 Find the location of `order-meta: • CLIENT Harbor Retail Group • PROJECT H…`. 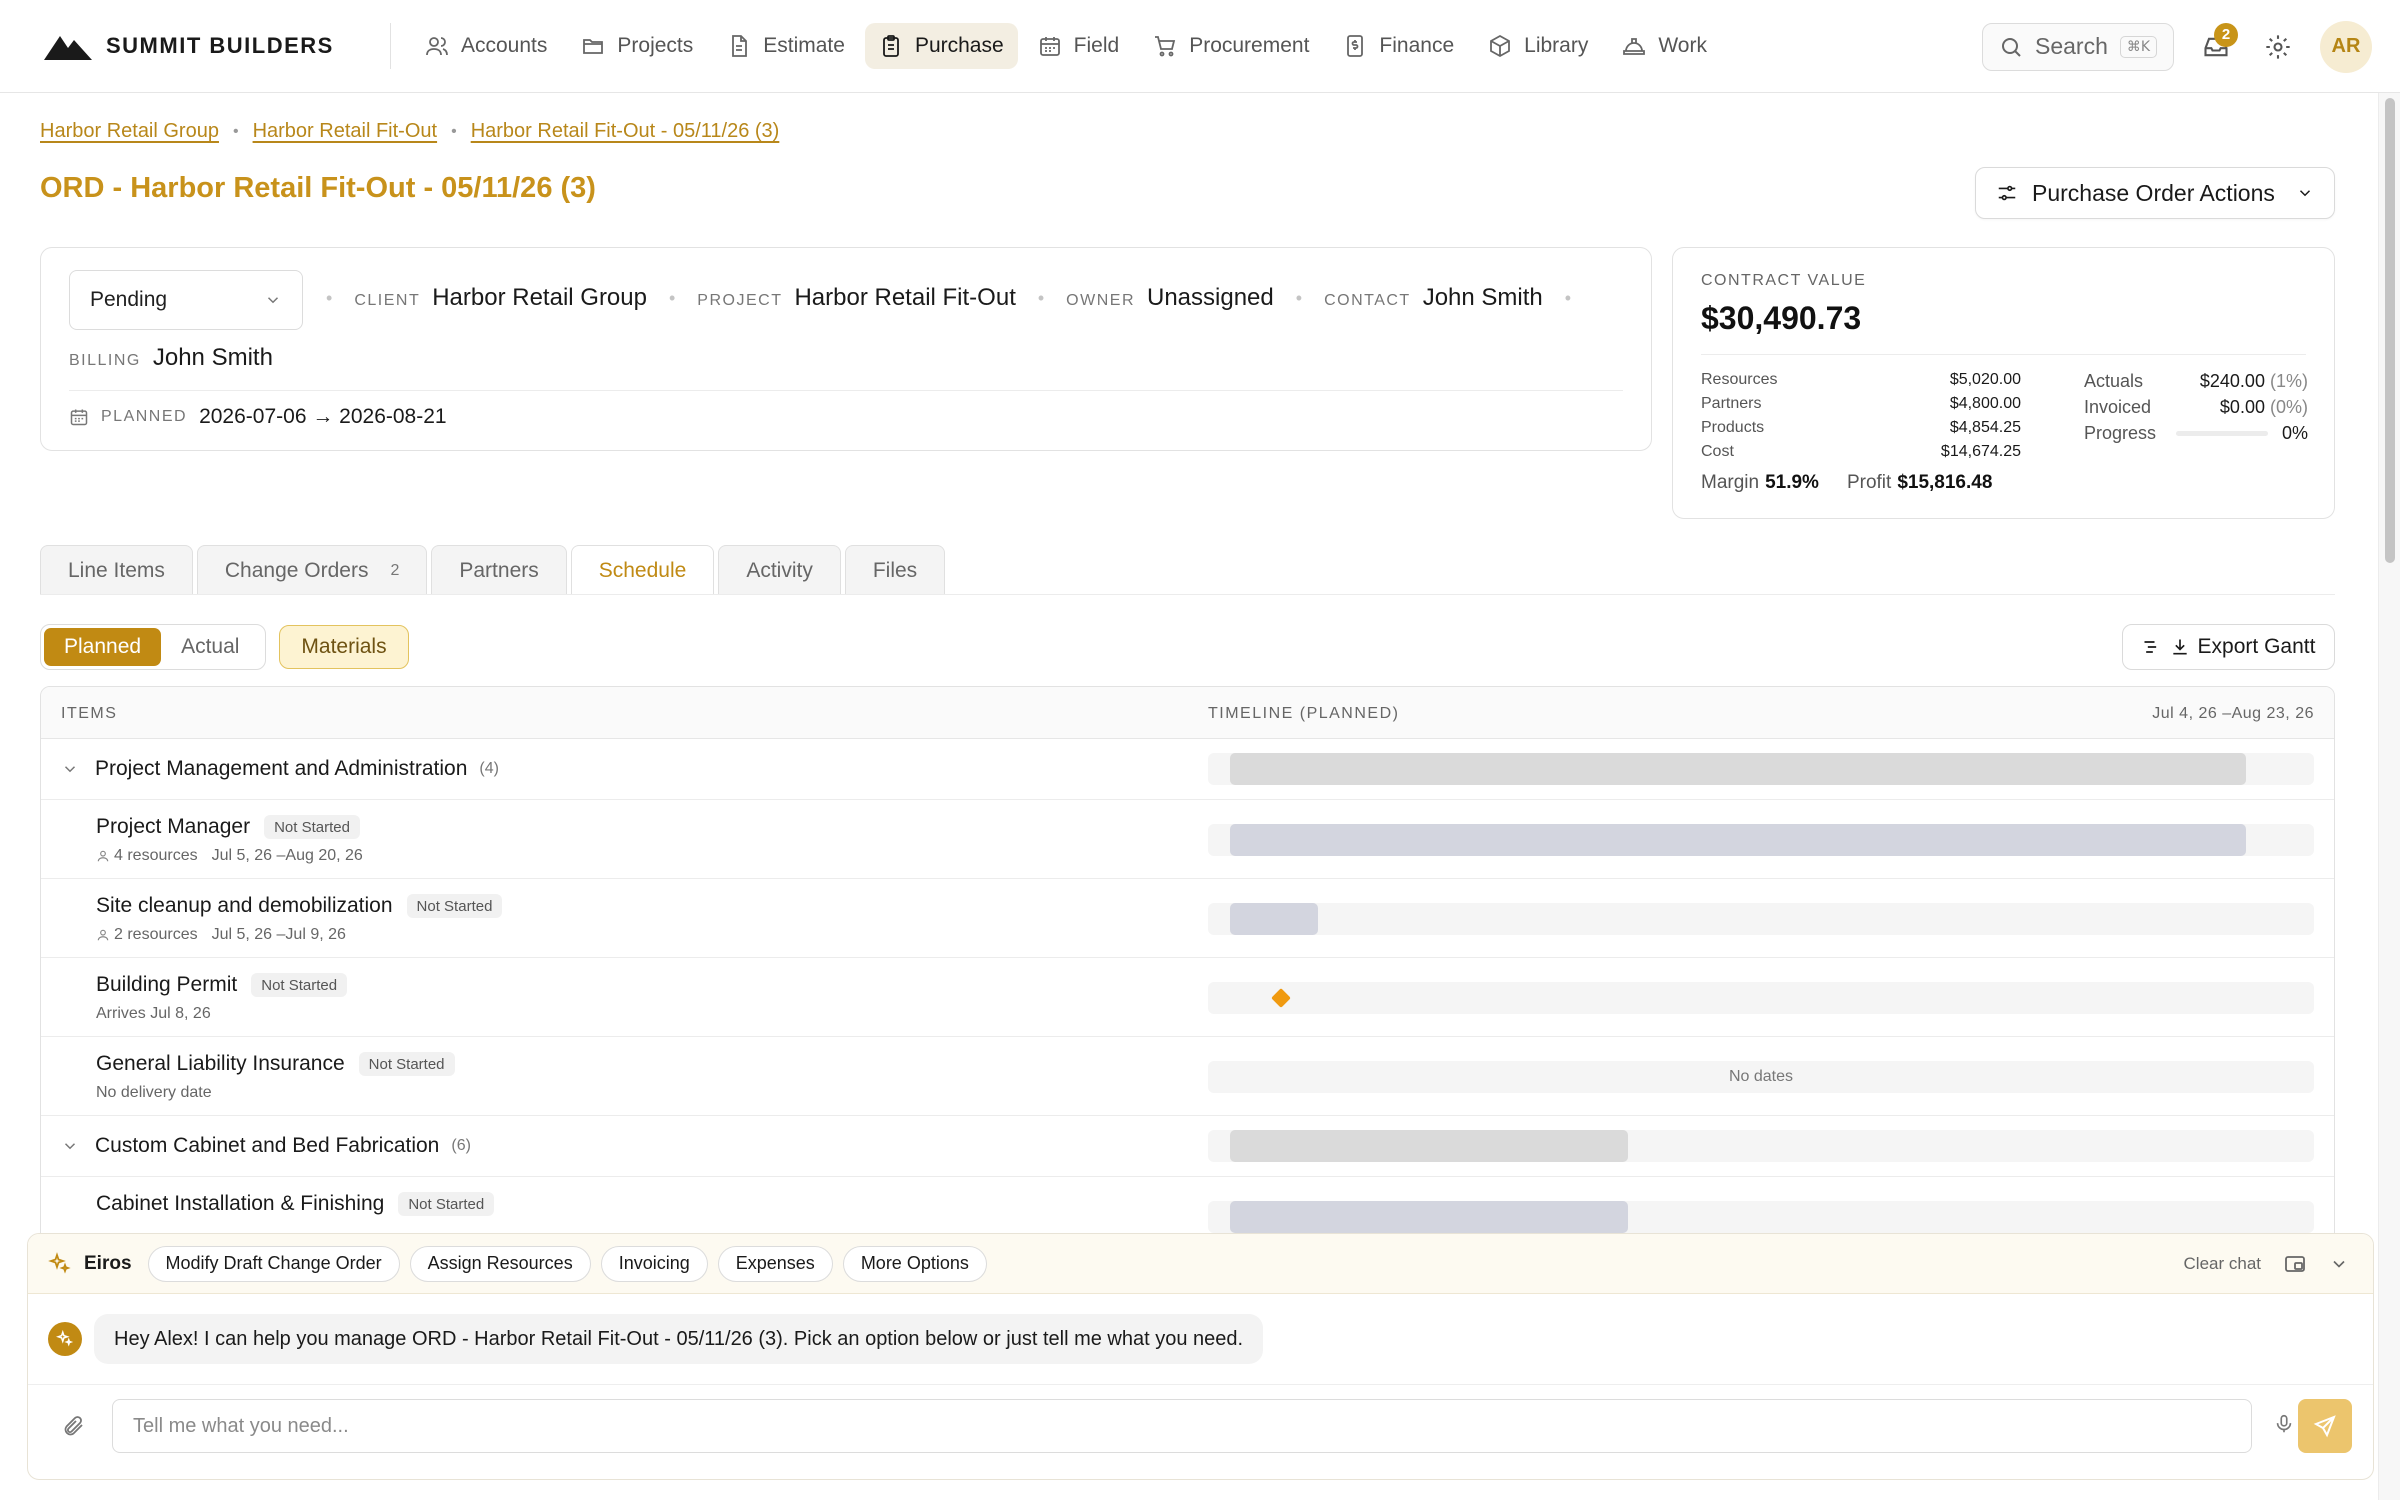

order-meta: • CLIENT Harbor Retail Group • PROJECT H… is located at coordinates (959, 298).